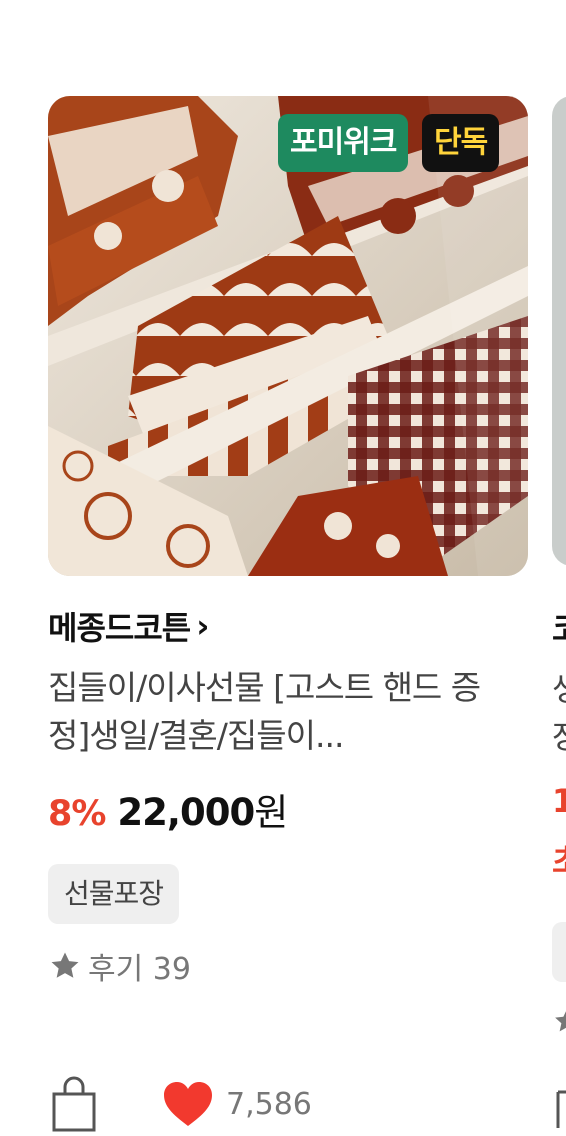 The image size is (566, 1136). What do you see at coordinates (186, 812) in the screenshot?
I see `sale-price: 22,000` at bounding box center [186, 812].